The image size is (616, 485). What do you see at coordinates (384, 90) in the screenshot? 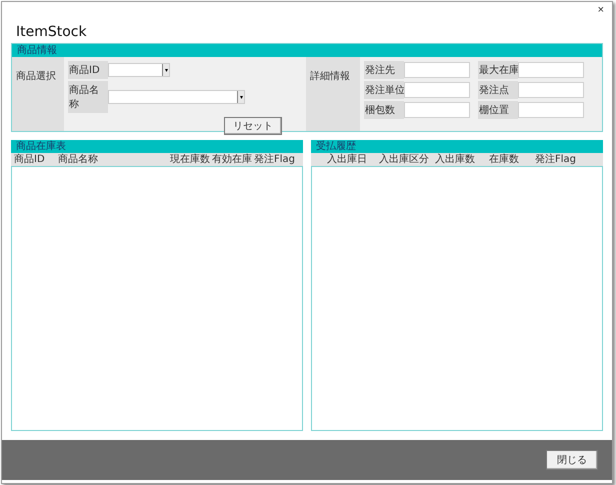
I see `field-label: 発注単位` at bounding box center [384, 90].